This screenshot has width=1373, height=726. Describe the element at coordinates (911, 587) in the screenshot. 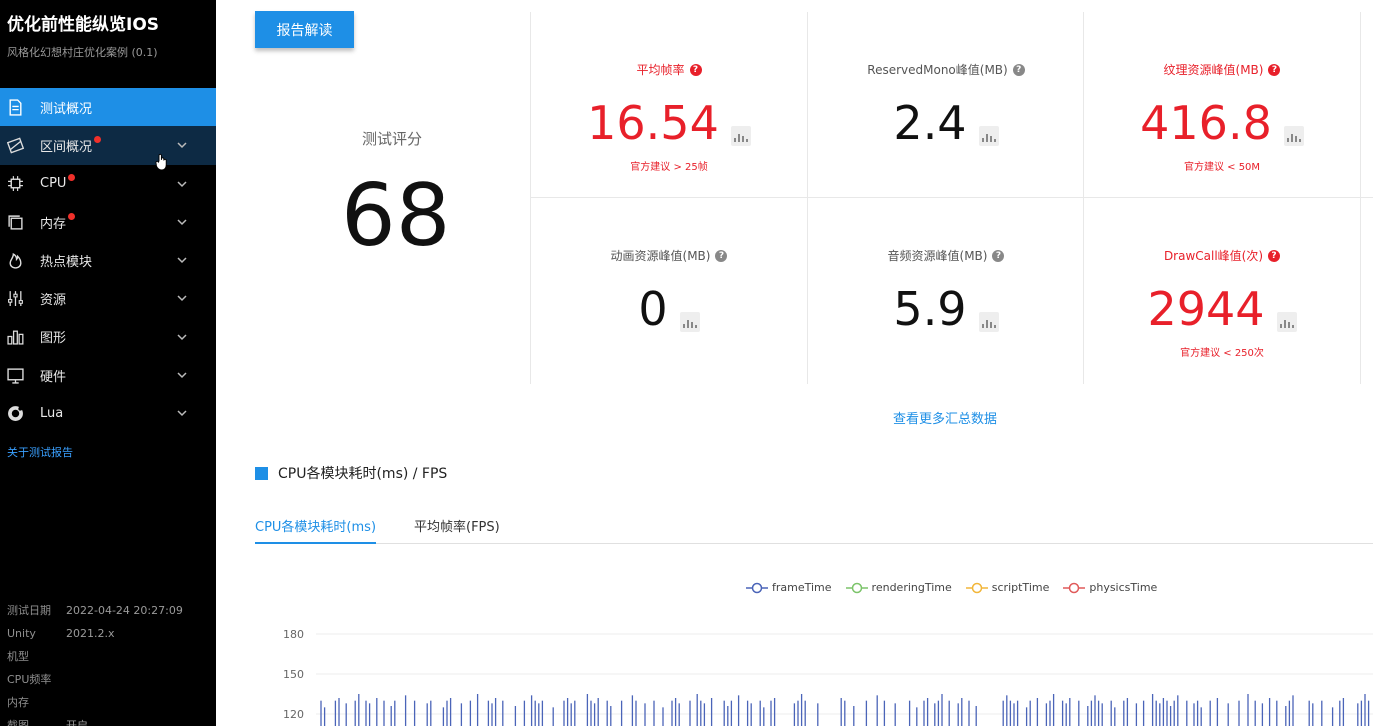

I see `legend-label: renderingTime` at that location.